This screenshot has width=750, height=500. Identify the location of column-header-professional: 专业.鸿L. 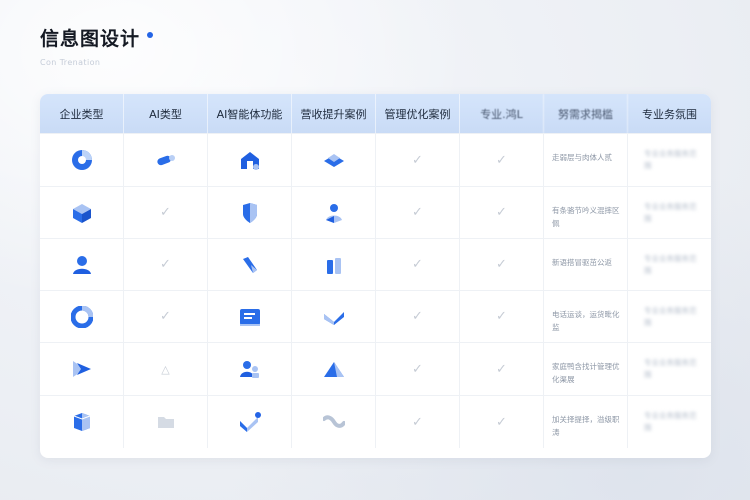
(502, 113).